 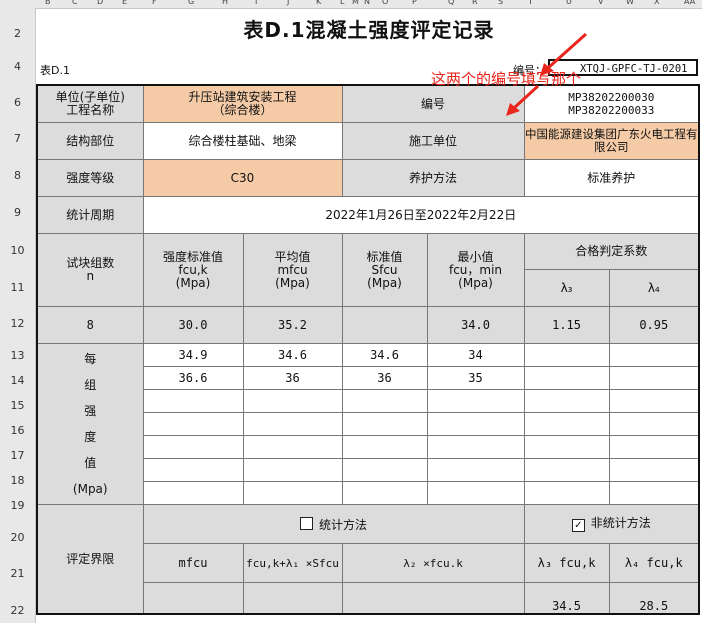 What do you see at coordinates (17, 66) in the screenshot?
I see `row-number: 4` at bounding box center [17, 66].